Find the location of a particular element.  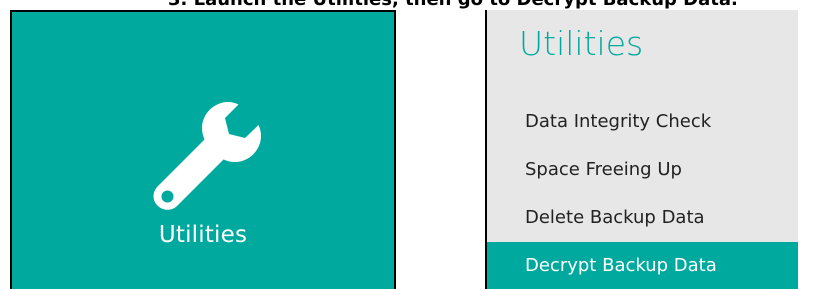

menu-title: Utilities is located at coordinates (581, 43).